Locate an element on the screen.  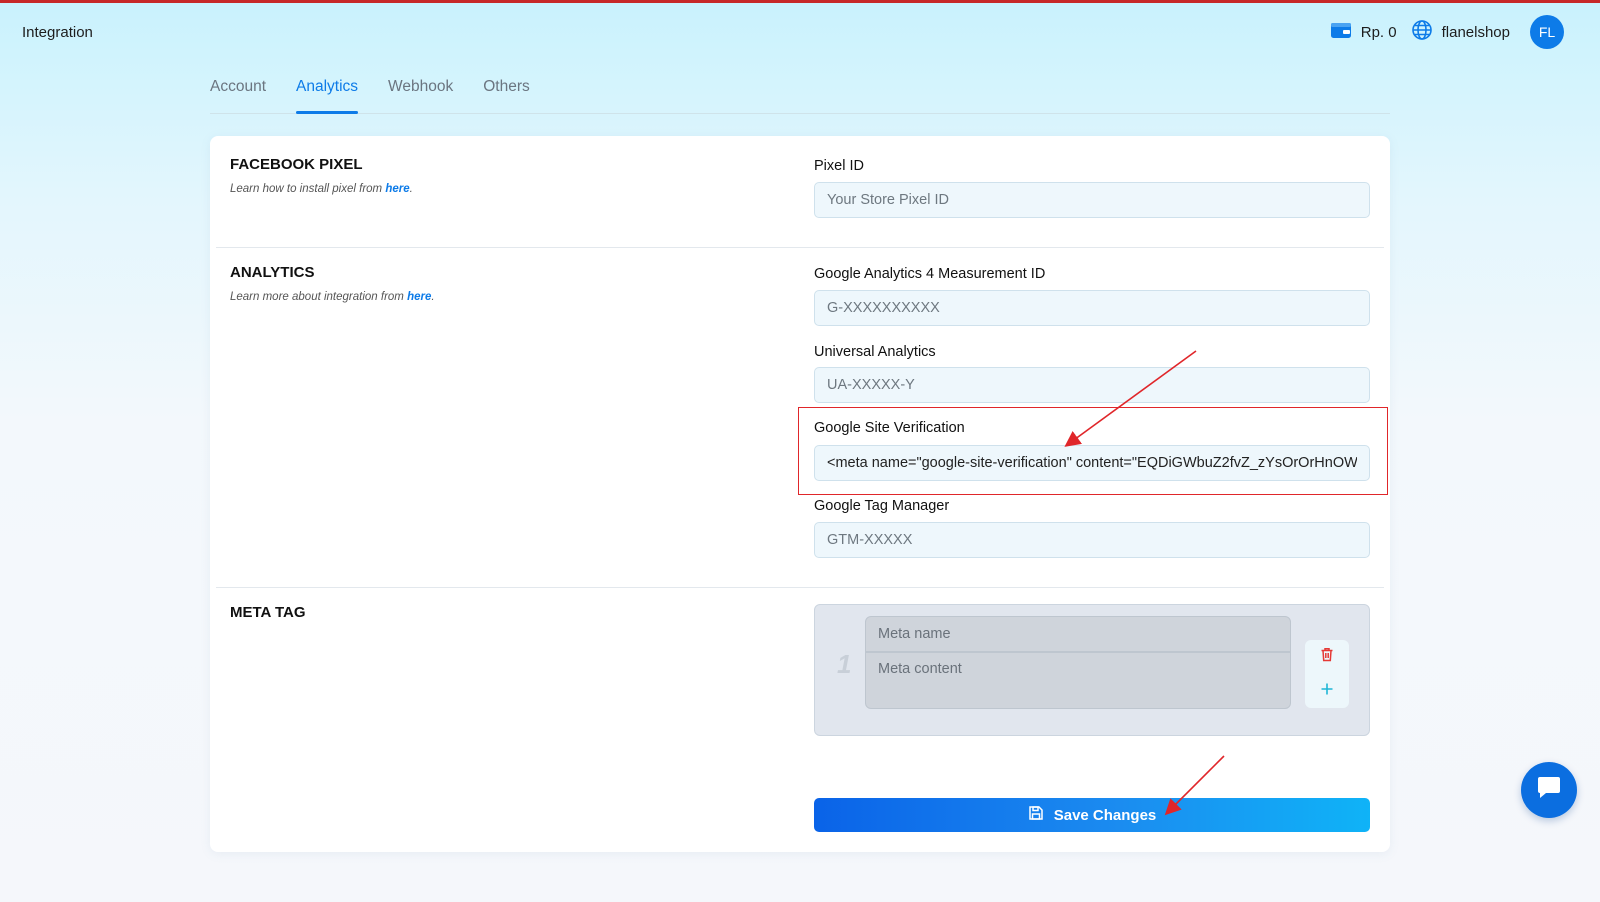
google-site-verification-input is located at coordinates (1092, 463).